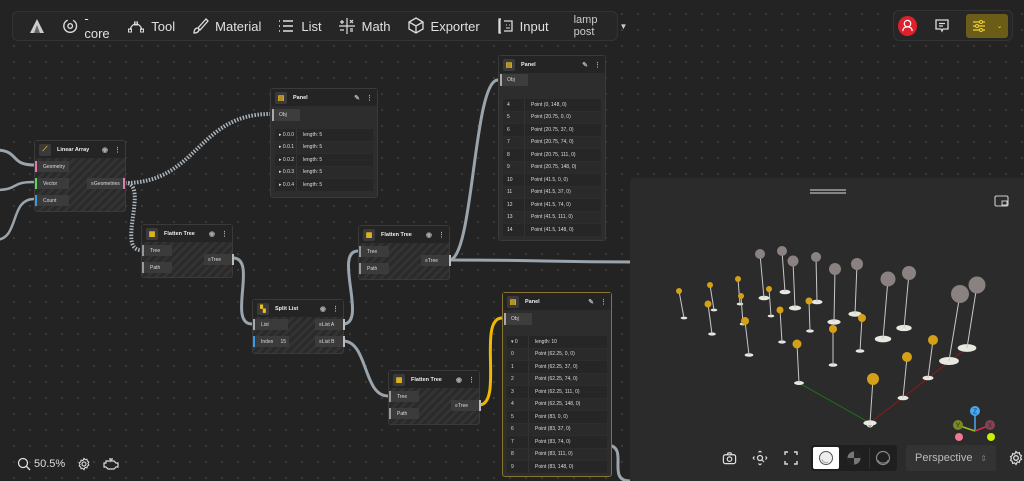 The width and height of the screenshot is (1024, 481). What do you see at coordinates (552, 217) in the screenshot?
I see `panel-row: 13 Point (41.5, 111, 0)` at bounding box center [552, 217].